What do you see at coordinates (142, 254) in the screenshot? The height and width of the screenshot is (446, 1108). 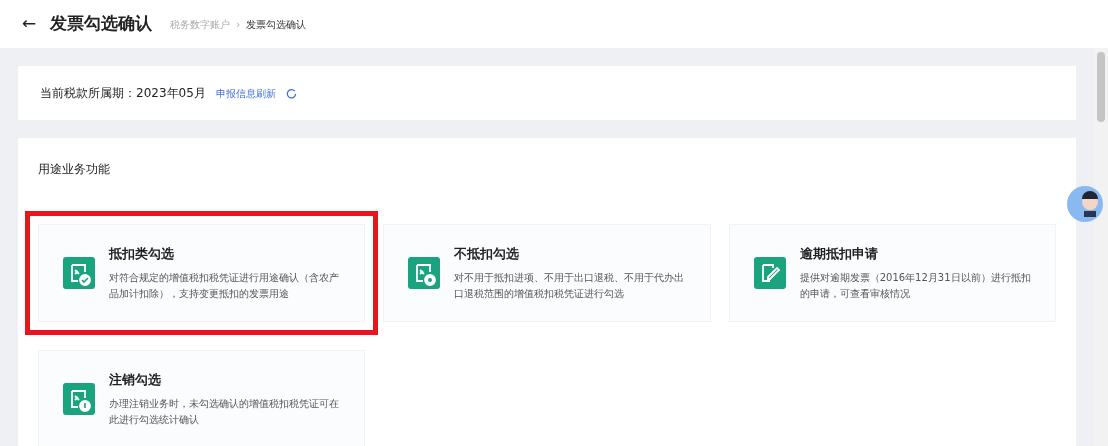 I see `card-title: 抵扣类勾选` at bounding box center [142, 254].